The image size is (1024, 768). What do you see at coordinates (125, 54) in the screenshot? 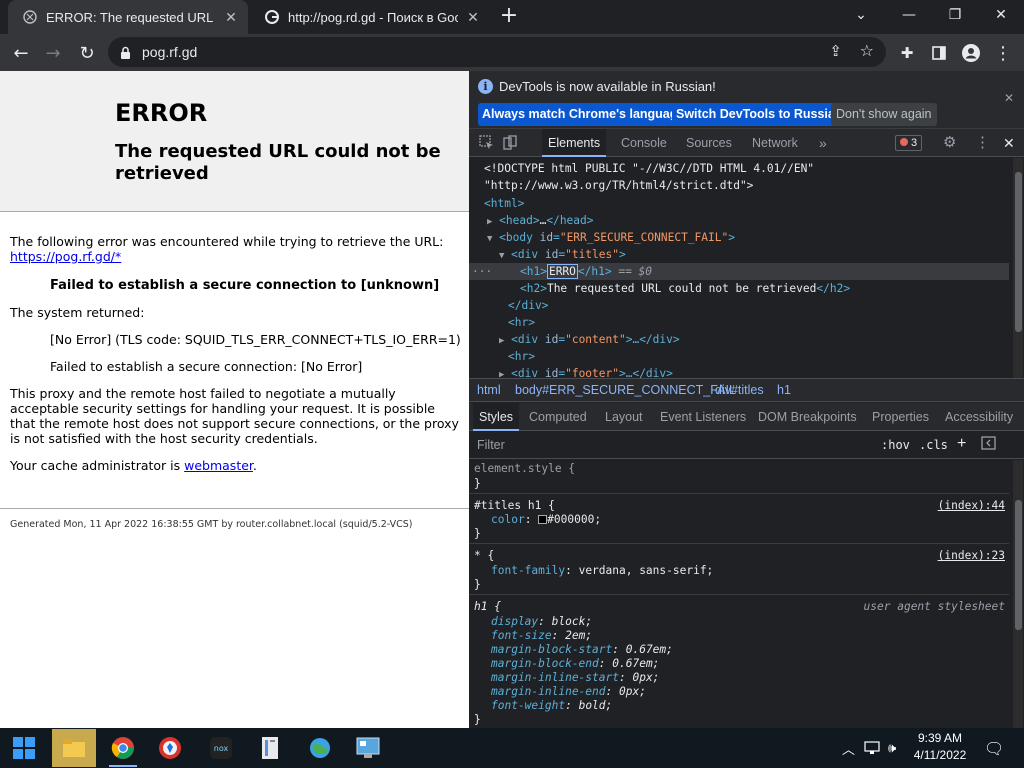
I see `lock-icon` at bounding box center [125, 54].